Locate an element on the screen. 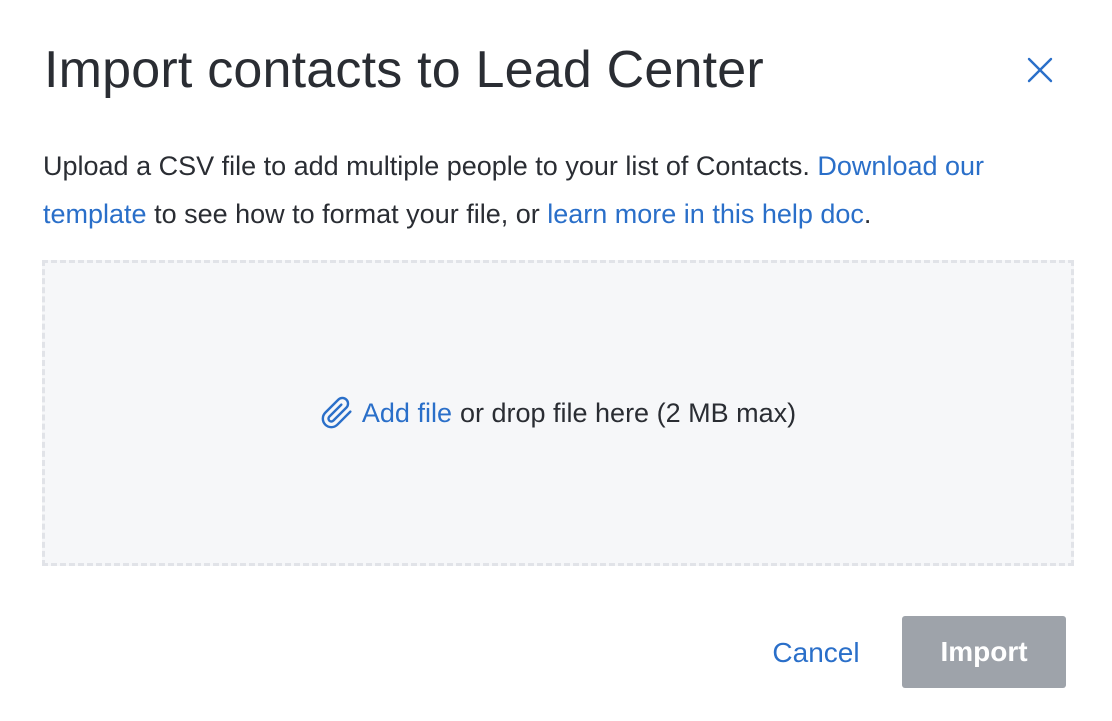 Image resolution: width=1112 pixels, height=721 pixels. paperclip-icon is located at coordinates (337, 413).